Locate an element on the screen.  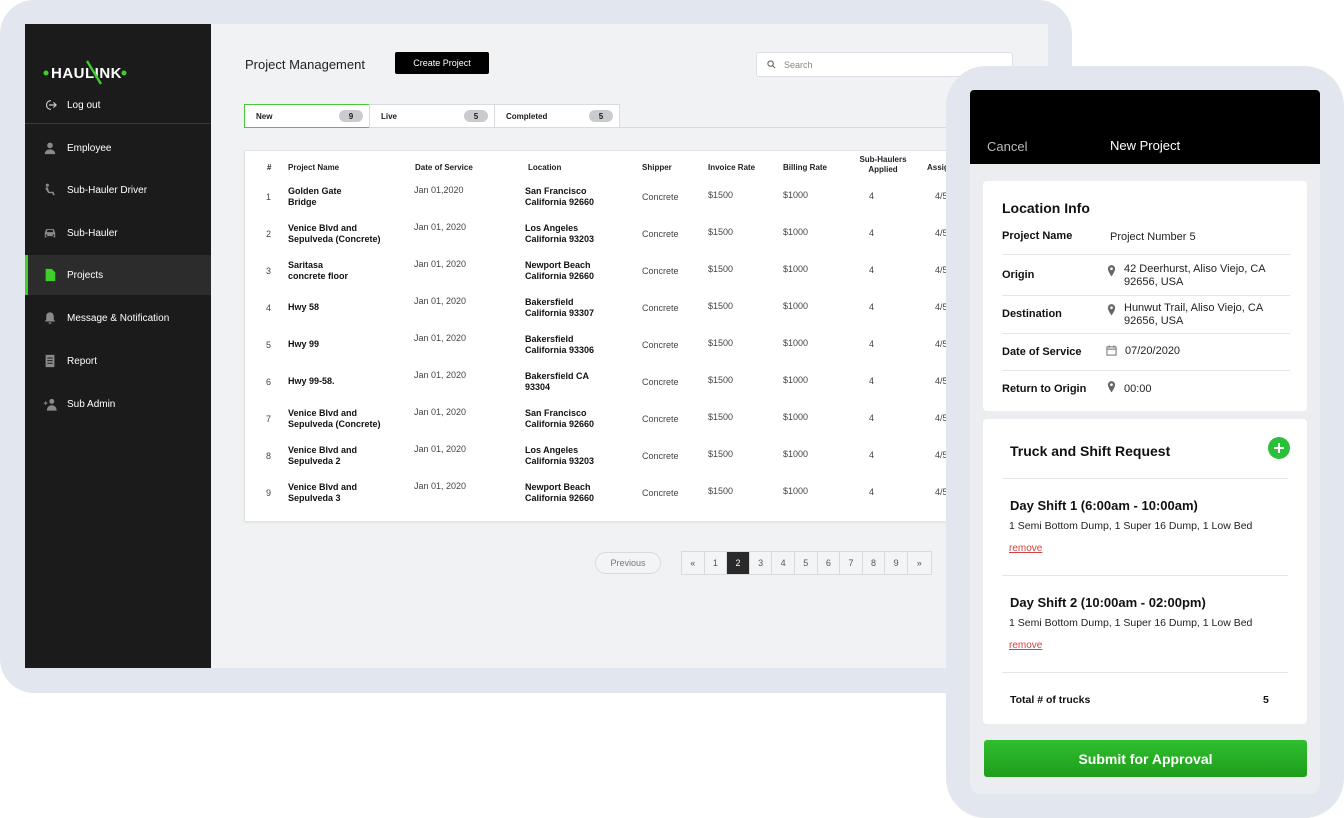
cell-name-line1: Venice Blvd and is located at coordinates (323, 228).